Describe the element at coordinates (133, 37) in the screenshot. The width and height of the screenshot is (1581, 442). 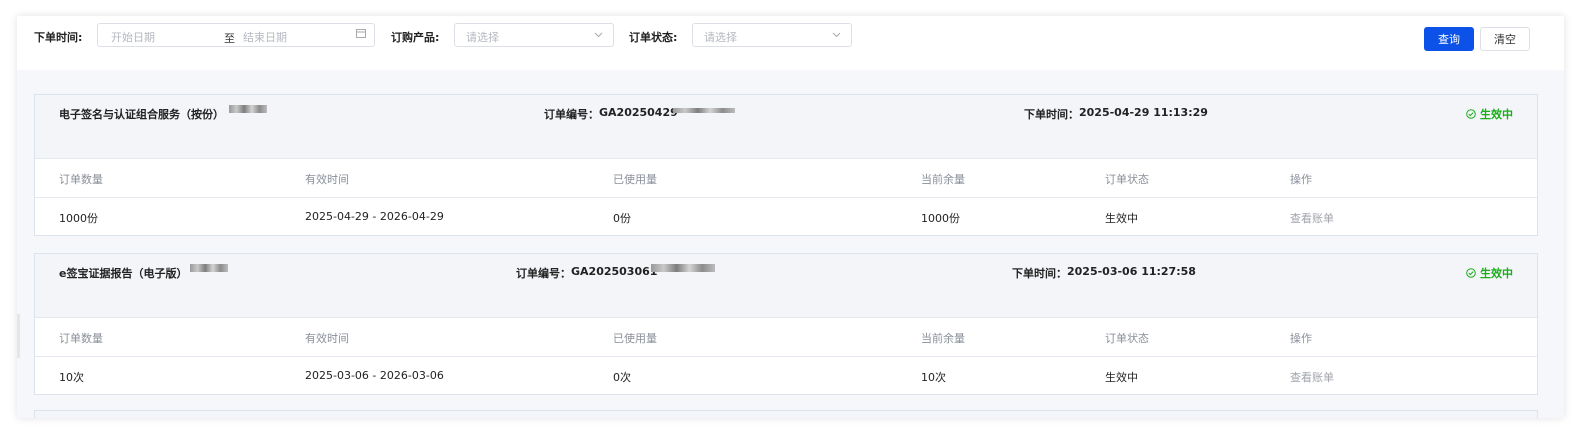
I see `start-date-input: 开始日期` at that location.